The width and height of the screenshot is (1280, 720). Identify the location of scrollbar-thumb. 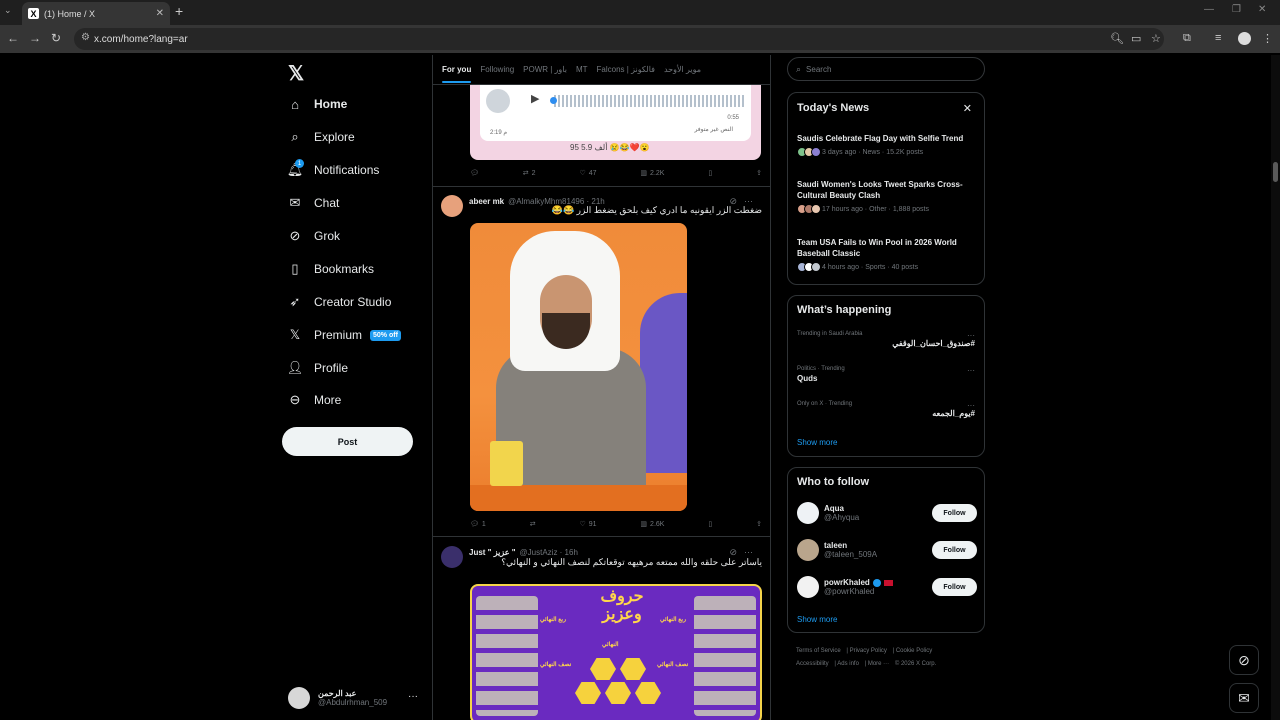
(1275, 172).